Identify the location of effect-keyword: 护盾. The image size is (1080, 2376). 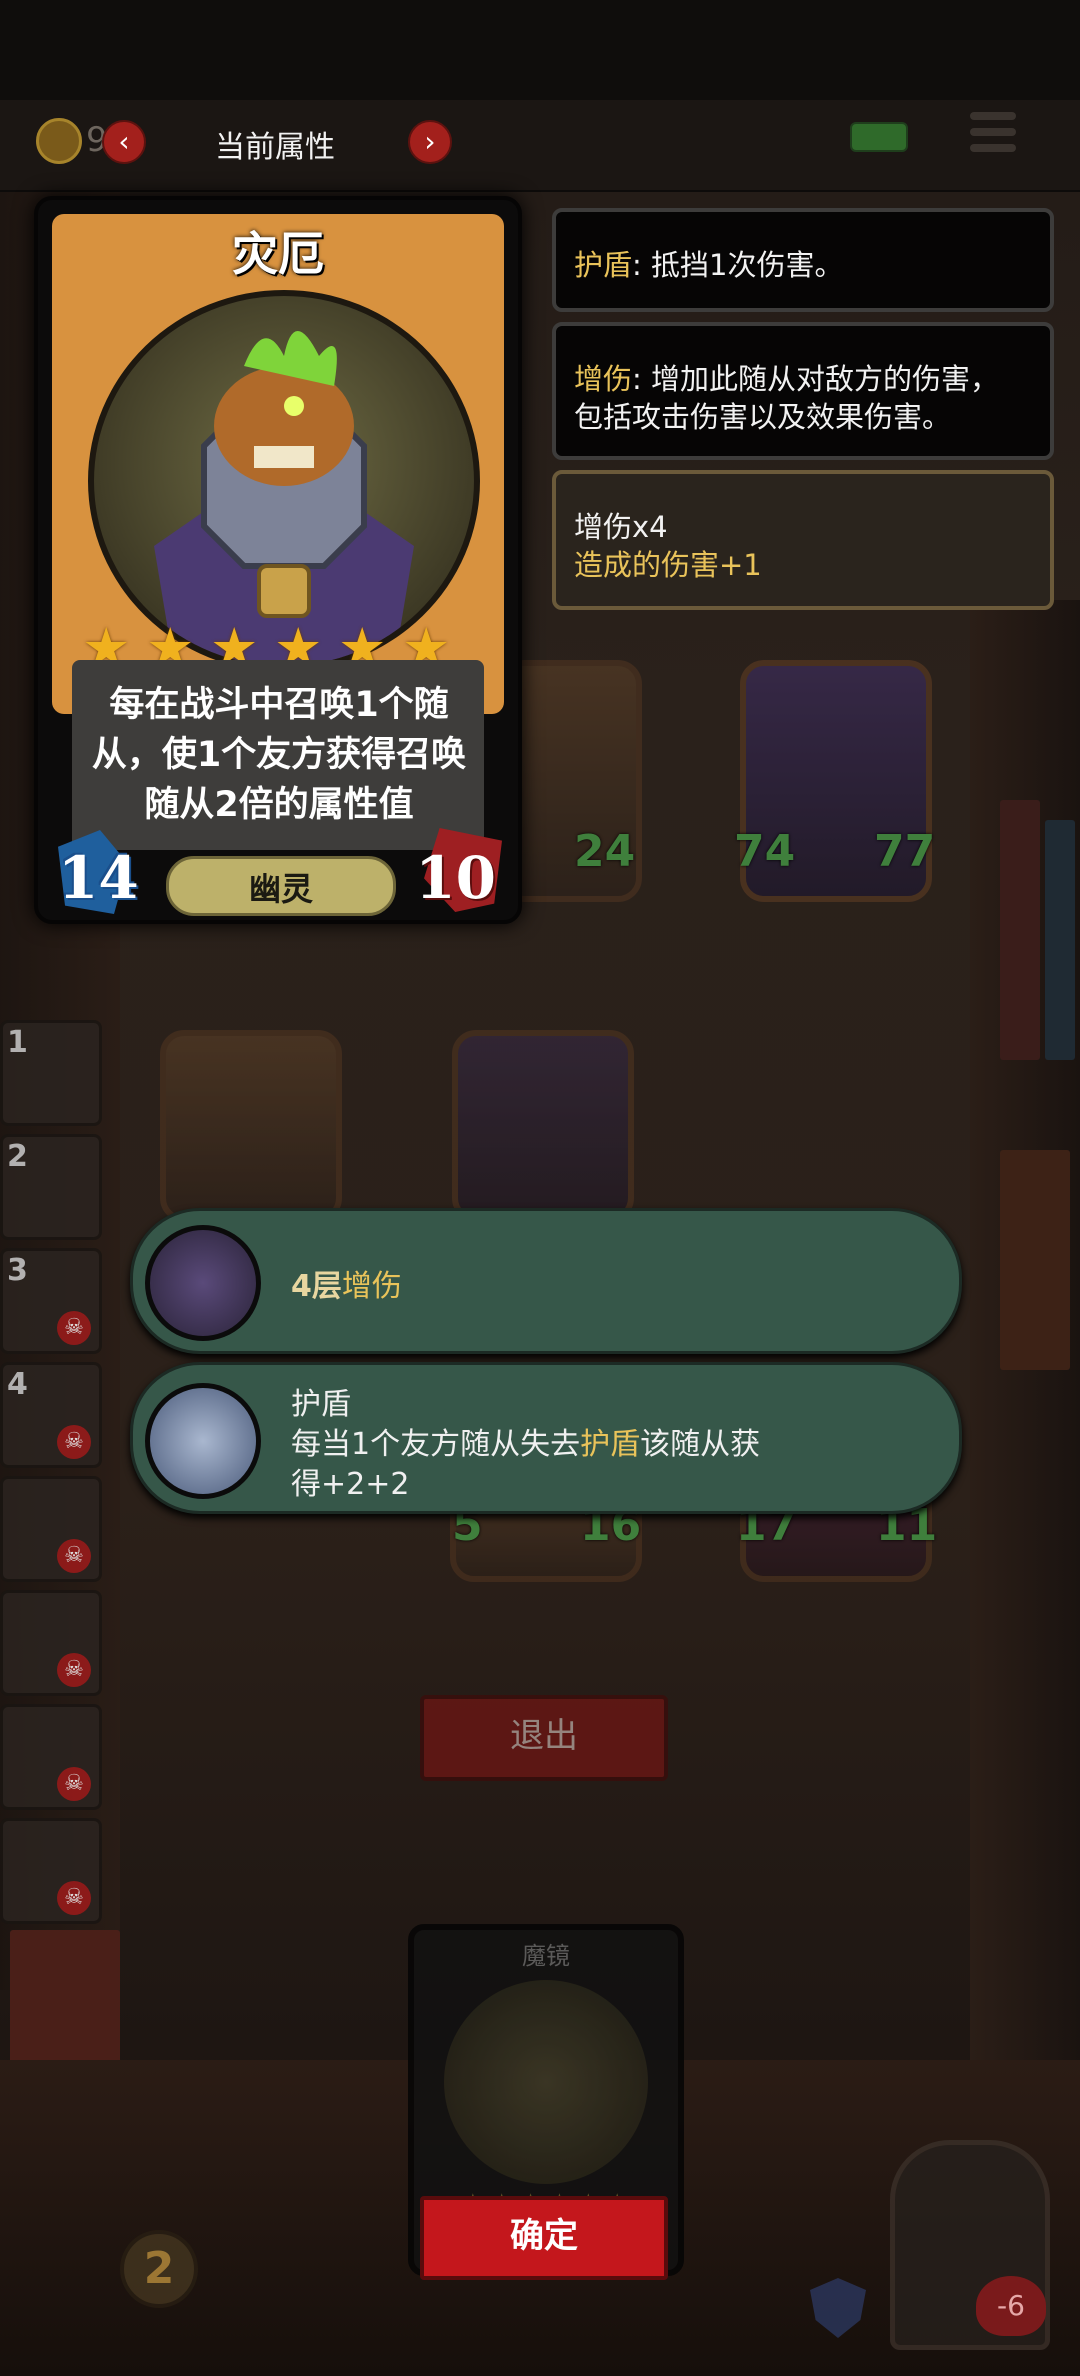
(610, 1444).